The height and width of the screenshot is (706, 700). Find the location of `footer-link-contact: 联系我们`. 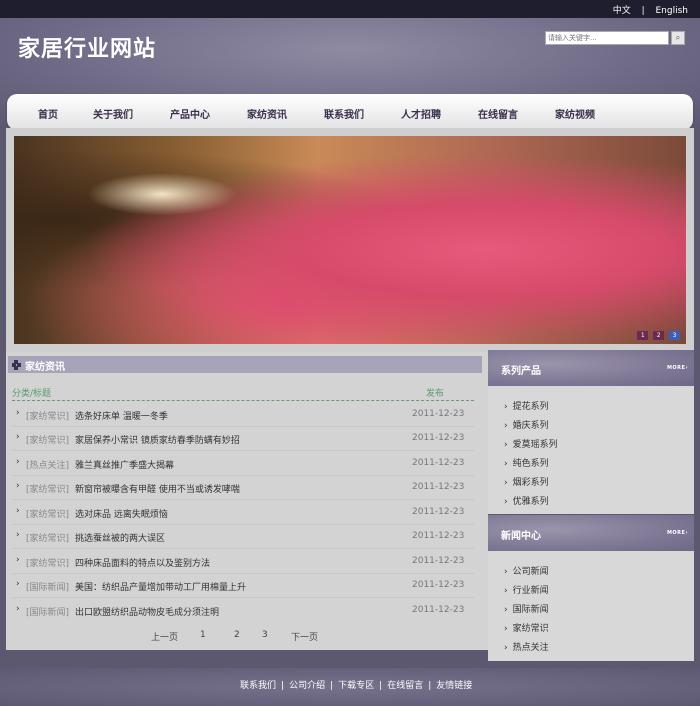

footer-link-contact: 联系我们 is located at coordinates (258, 686).